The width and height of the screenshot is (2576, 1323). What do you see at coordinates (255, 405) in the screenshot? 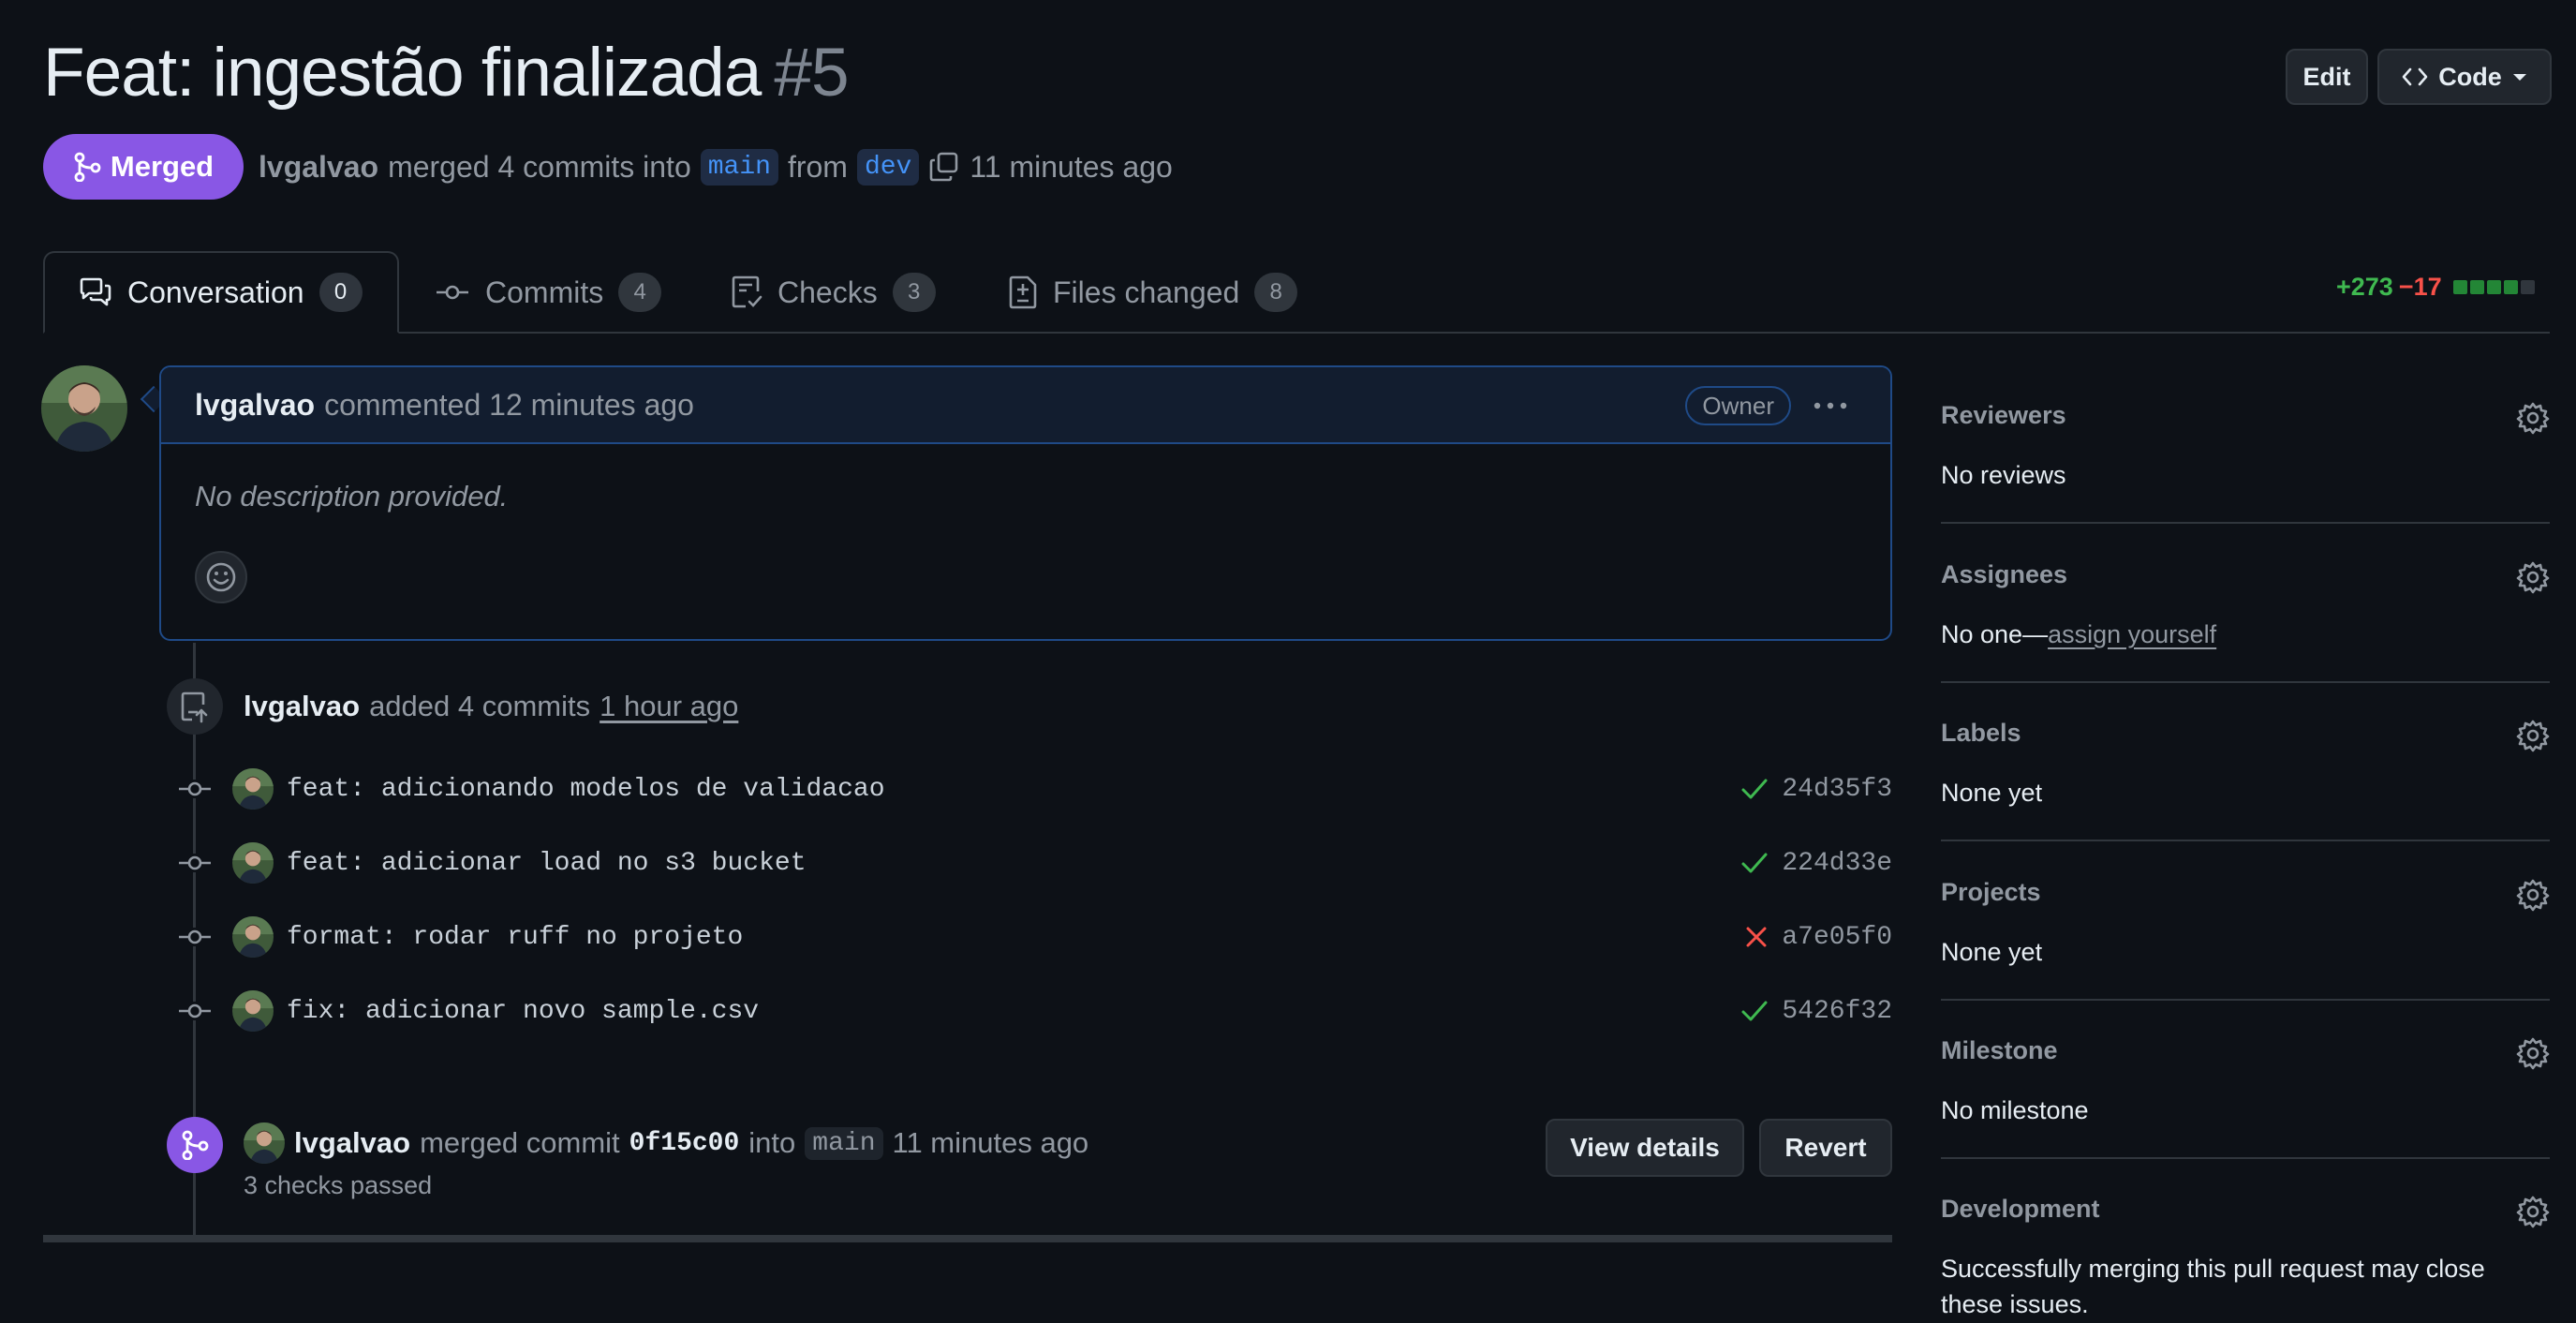
I see `comment-author-link: lvgalvao` at bounding box center [255, 405].